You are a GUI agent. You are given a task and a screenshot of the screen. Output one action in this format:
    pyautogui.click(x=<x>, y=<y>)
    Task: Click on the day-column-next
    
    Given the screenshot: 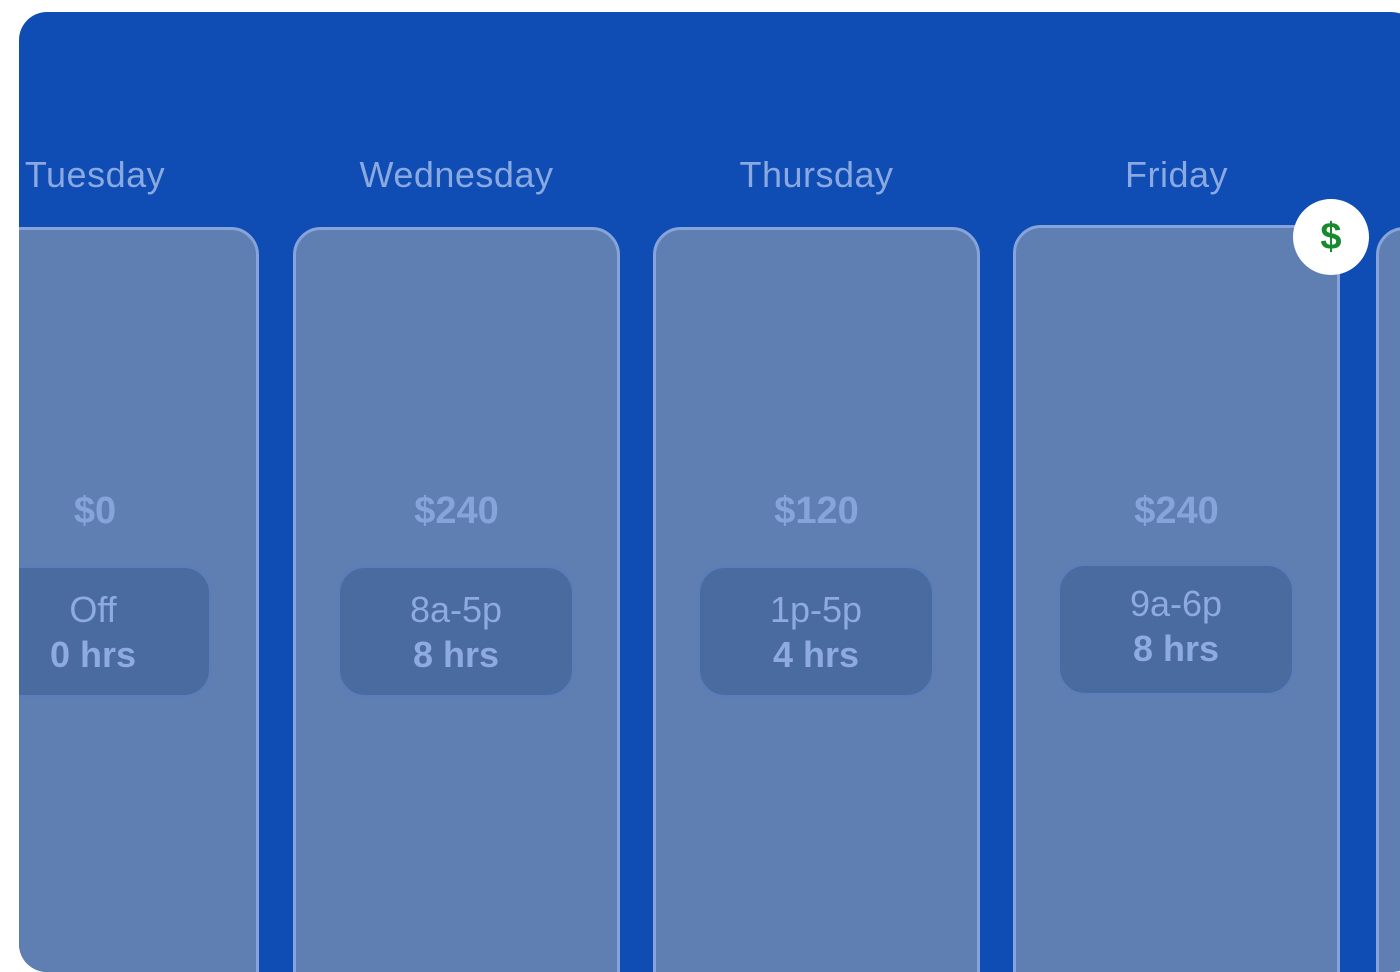 What is the action you would take?
    pyautogui.click(x=1388, y=492)
    